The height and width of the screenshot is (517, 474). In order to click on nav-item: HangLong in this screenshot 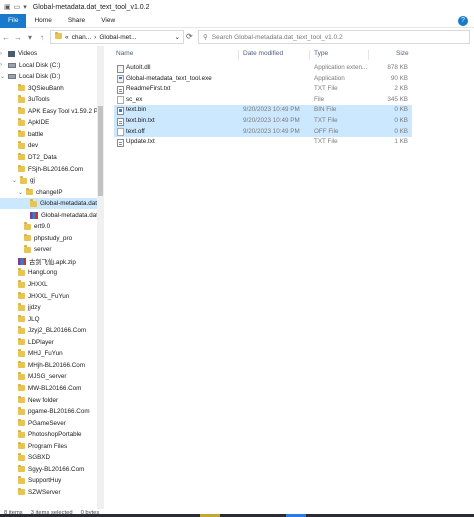, I will do `click(48, 272)`.